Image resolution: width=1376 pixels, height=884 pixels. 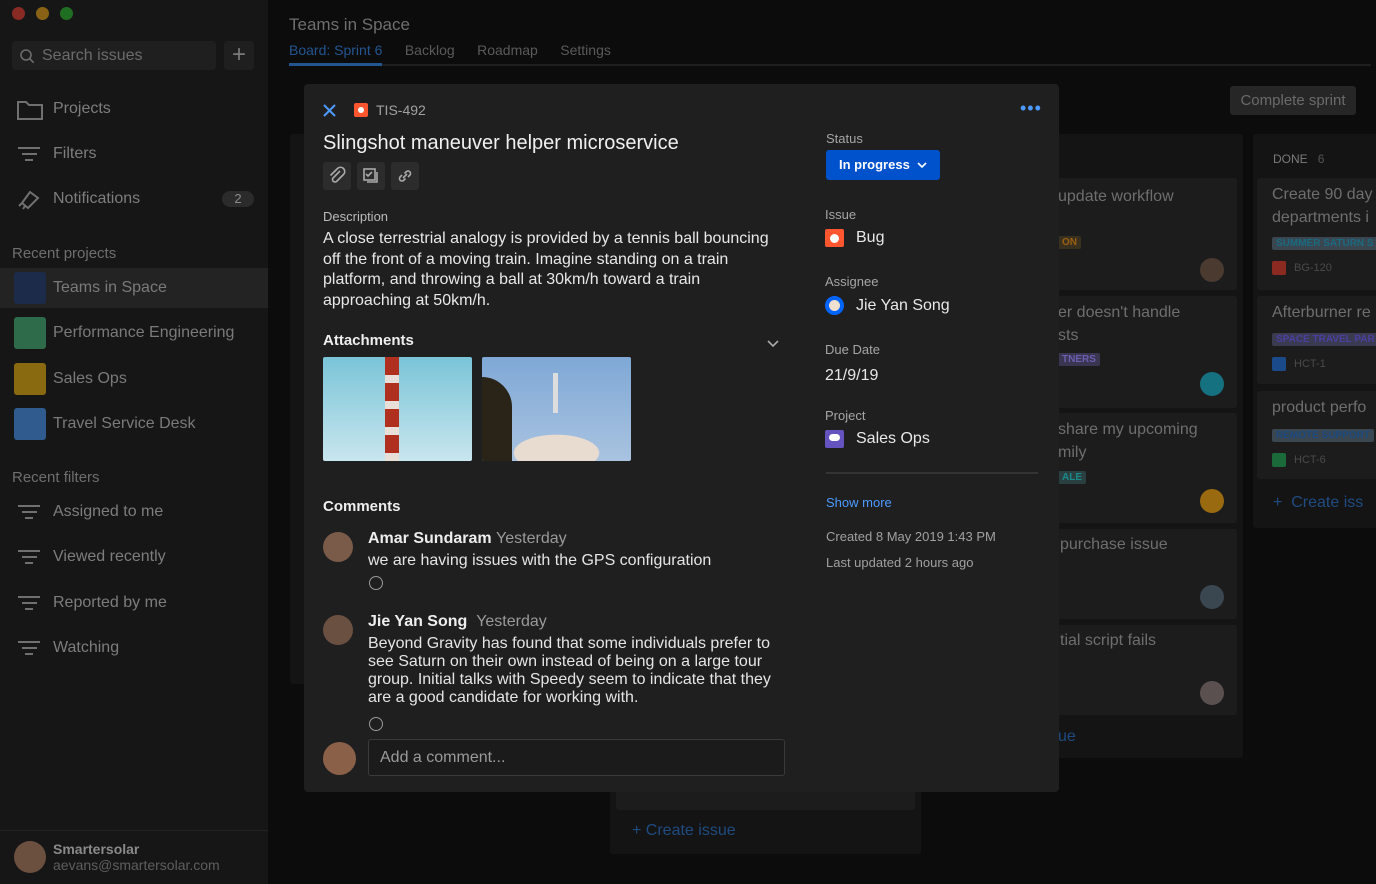 What do you see at coordinates (870, 238) in the screenshot?
I see `issue-type-value: Bug` at bounding box center [870, 238].